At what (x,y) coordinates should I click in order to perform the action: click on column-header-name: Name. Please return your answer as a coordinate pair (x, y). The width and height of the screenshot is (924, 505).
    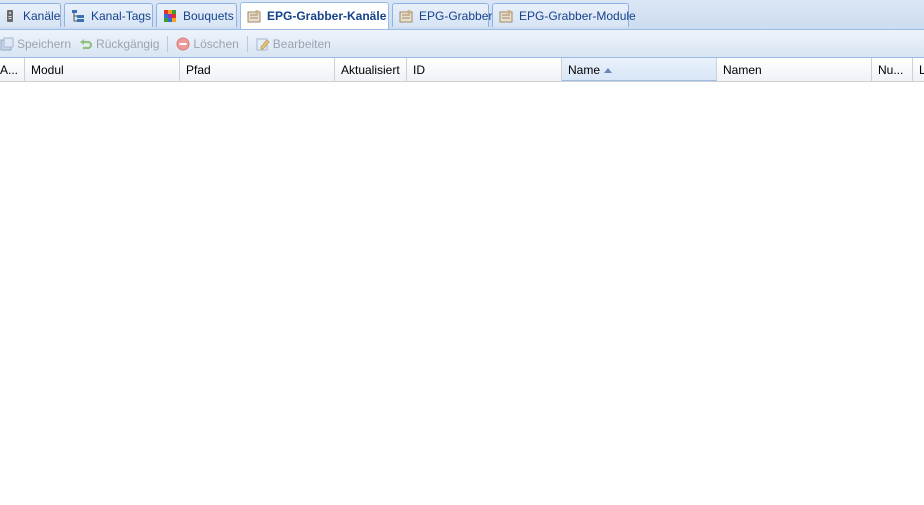
    Looking at the image, I should click on (639, 69).